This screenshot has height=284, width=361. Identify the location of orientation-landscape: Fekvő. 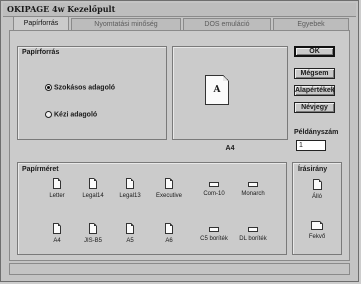
(317, 230).